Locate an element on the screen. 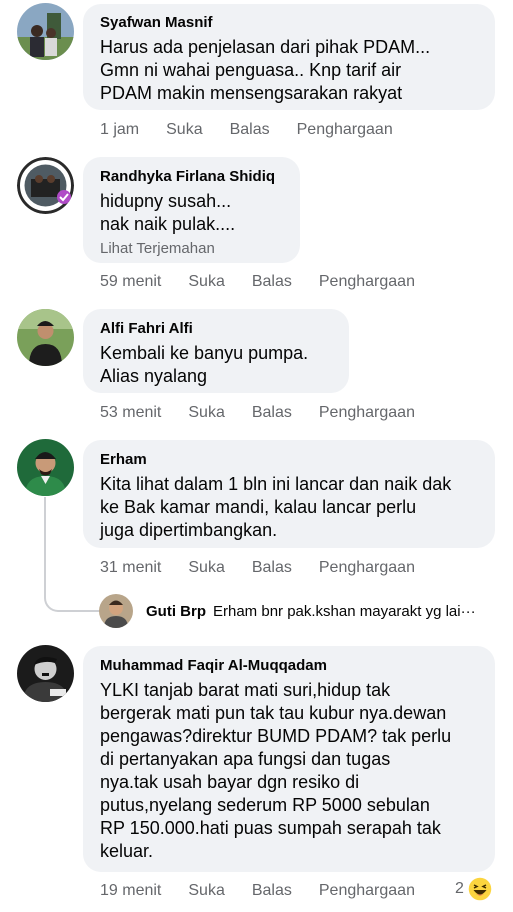 The image size is (513, 912). comment-actions: 1 jam Suka Balas Penghargaan is located at coordinates (246, 130).